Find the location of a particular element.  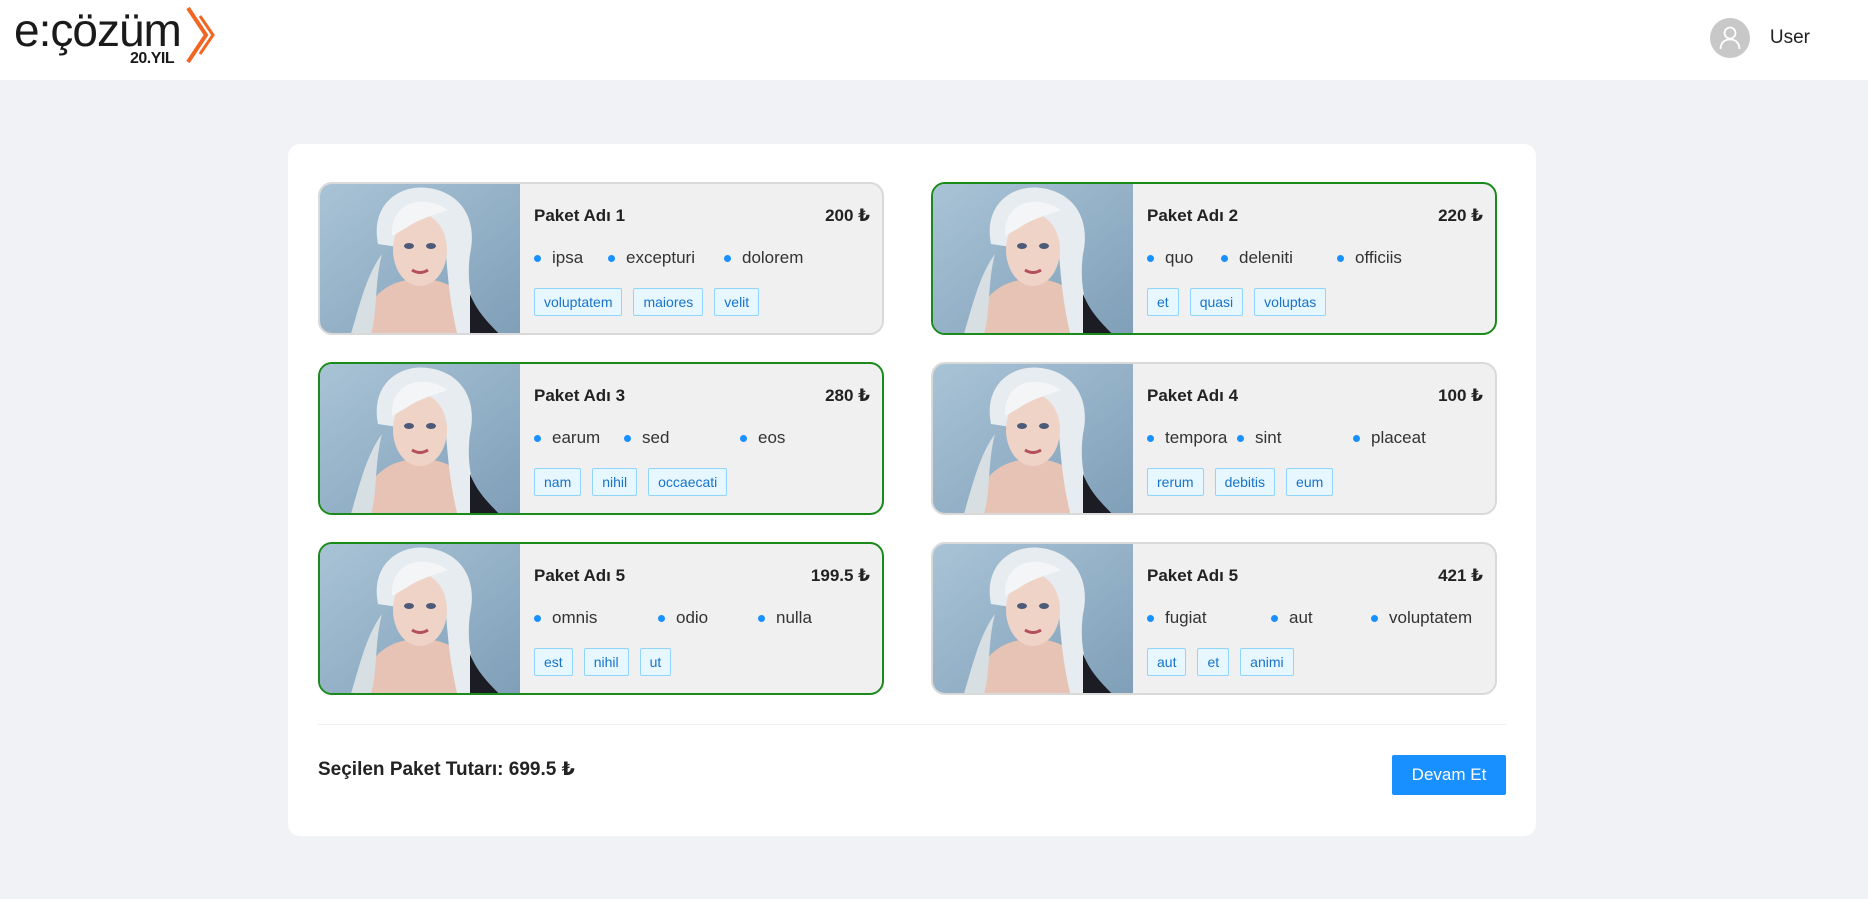

package-price: 199.5 ₺ is located at coordinates (840, 575).